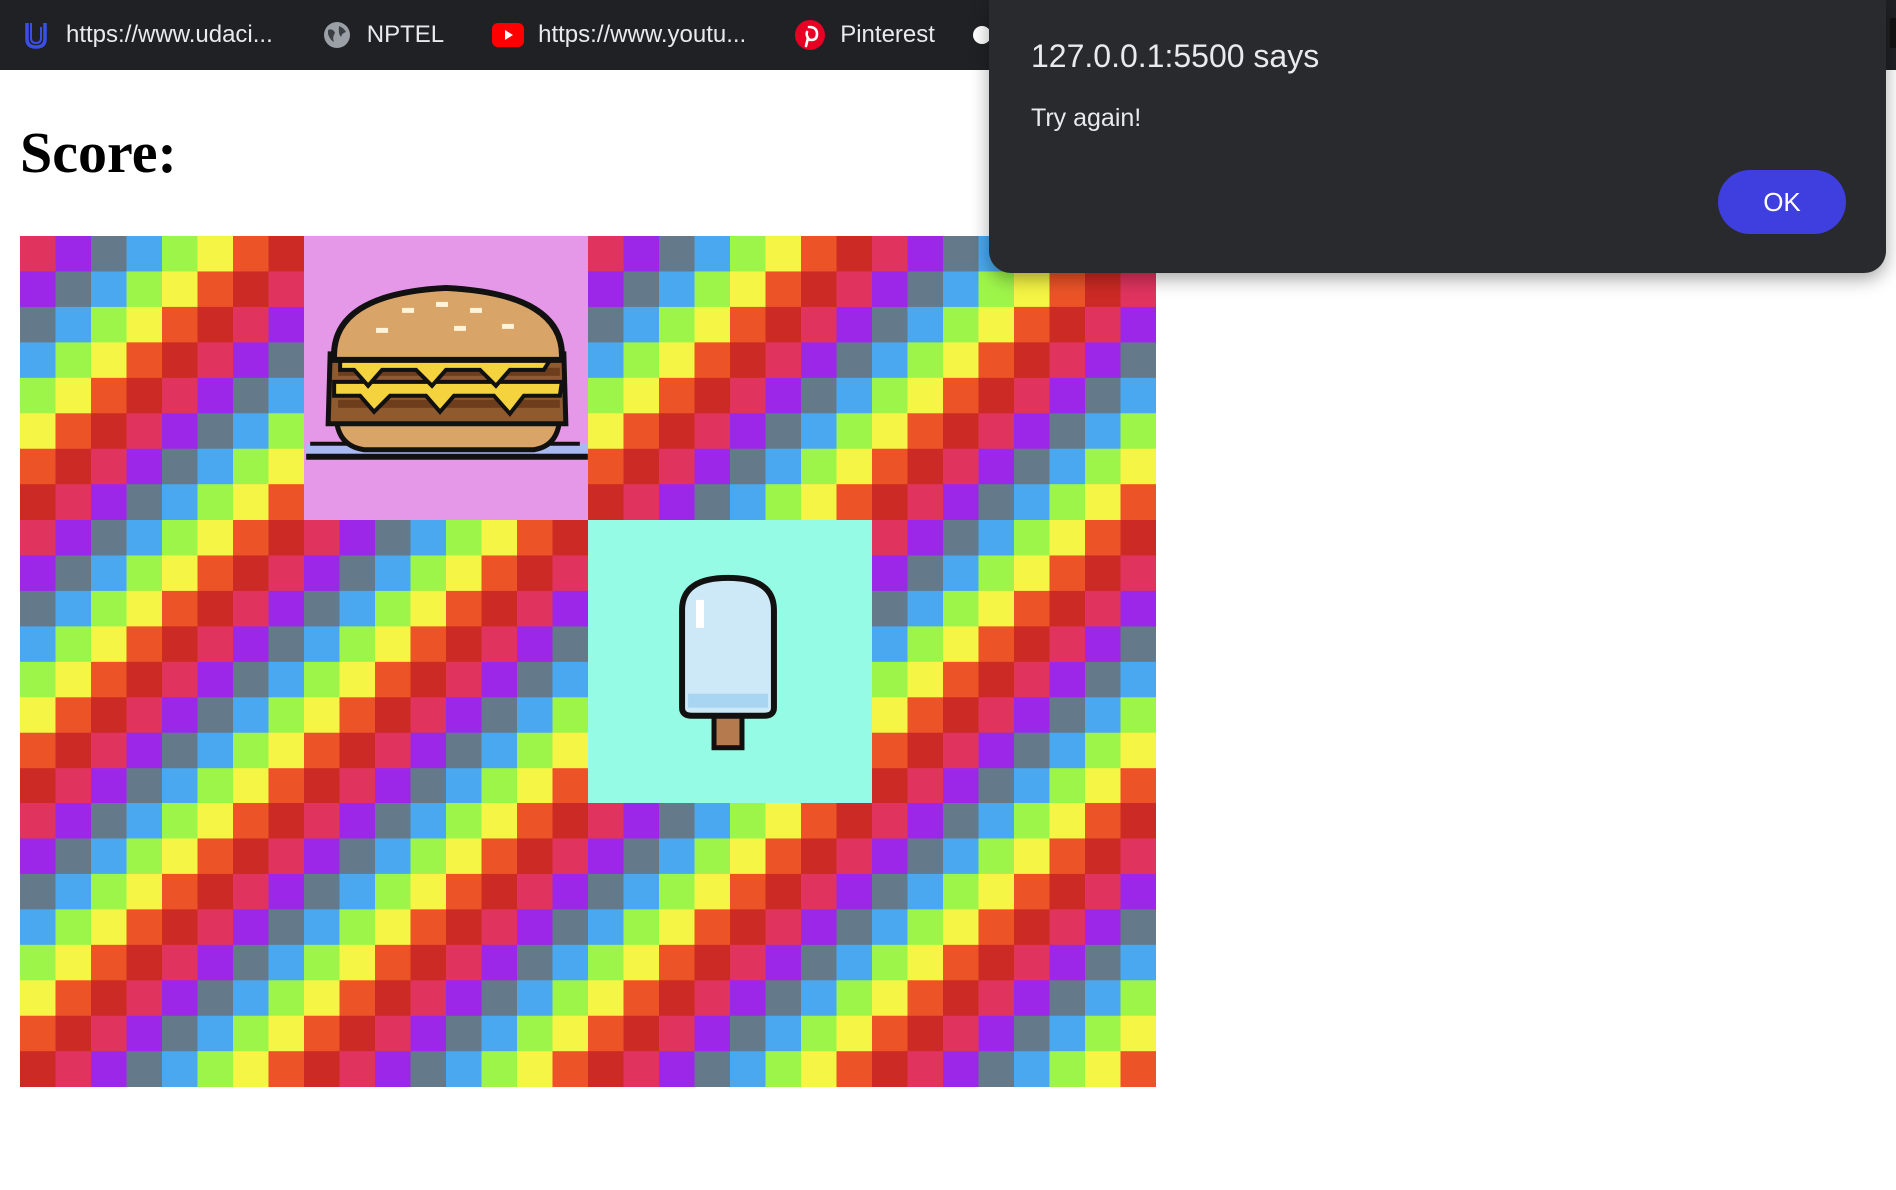  What do you see at coordinates (98, 152) in the screenshot?
I see `score-heading: Score:` at bounding box center [98, 152].